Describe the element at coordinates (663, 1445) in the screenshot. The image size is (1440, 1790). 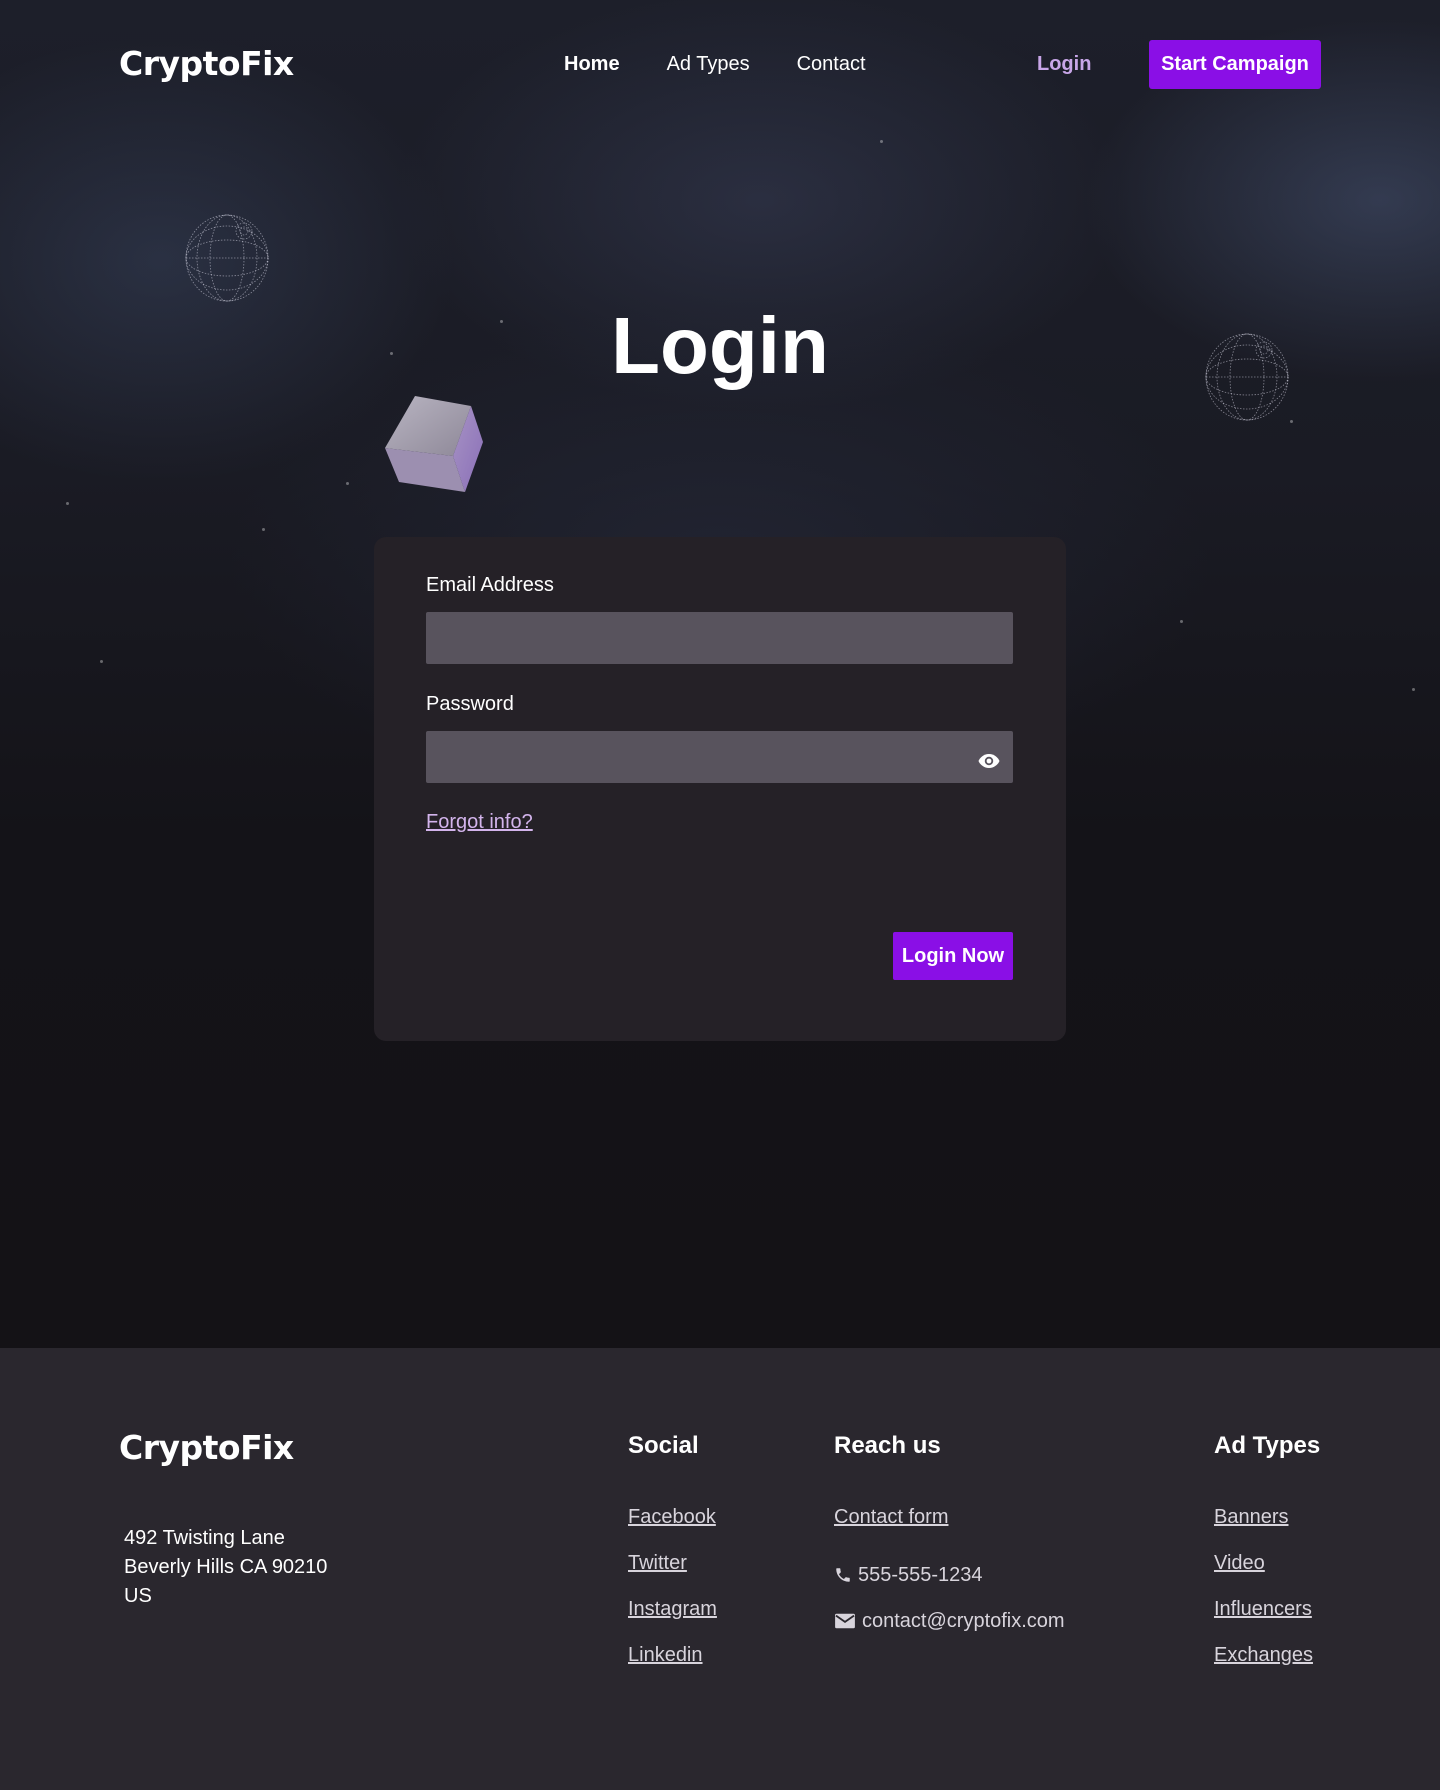
I see `social-heading: Social` at that location.